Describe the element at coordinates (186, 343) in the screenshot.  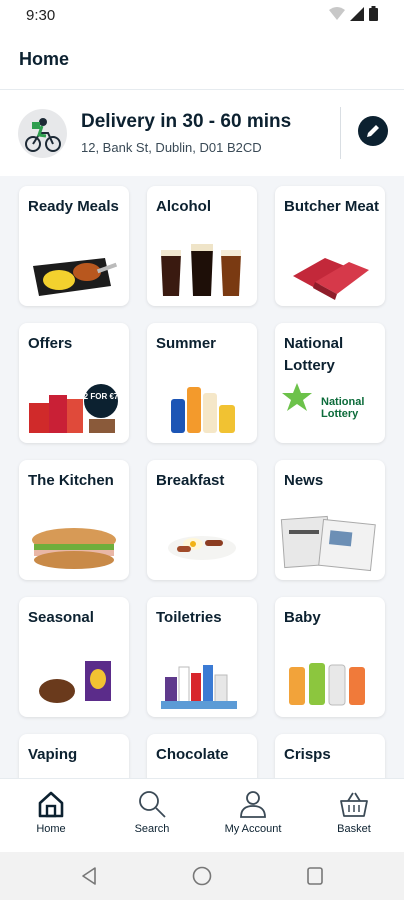
I see `category-label: Summer` at that location.